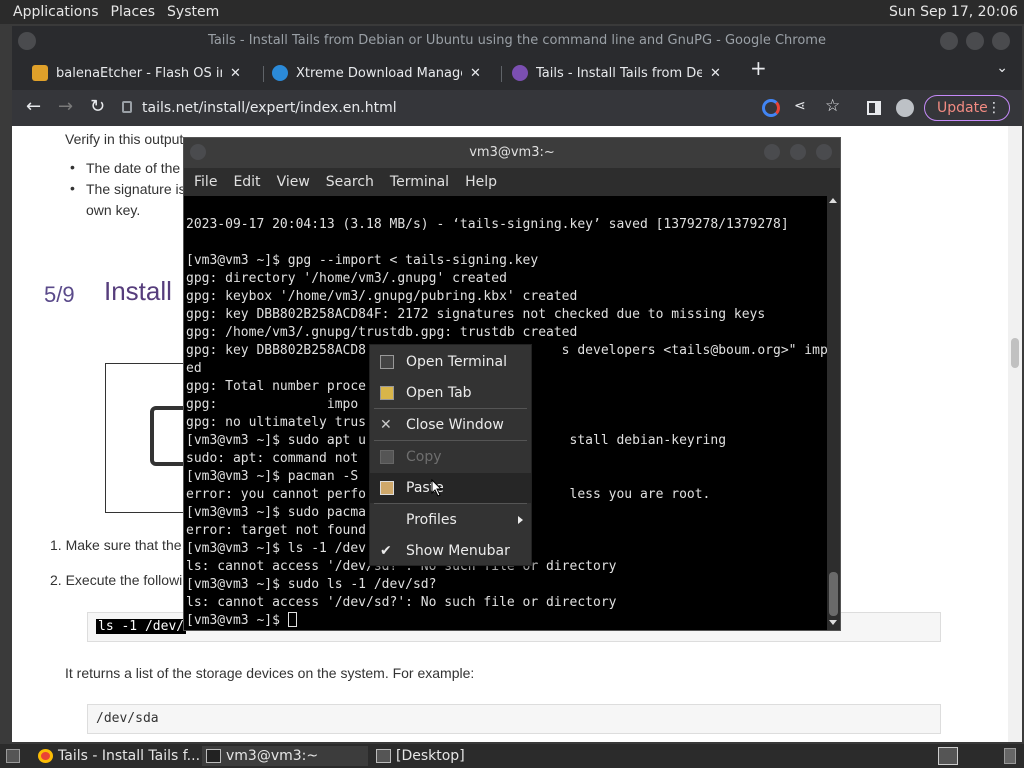 This screenshot has width=1024, height=768. Describe the element at coordinates (97, 107) in the screenshot. I see `reload-icon: ↻` at that location.